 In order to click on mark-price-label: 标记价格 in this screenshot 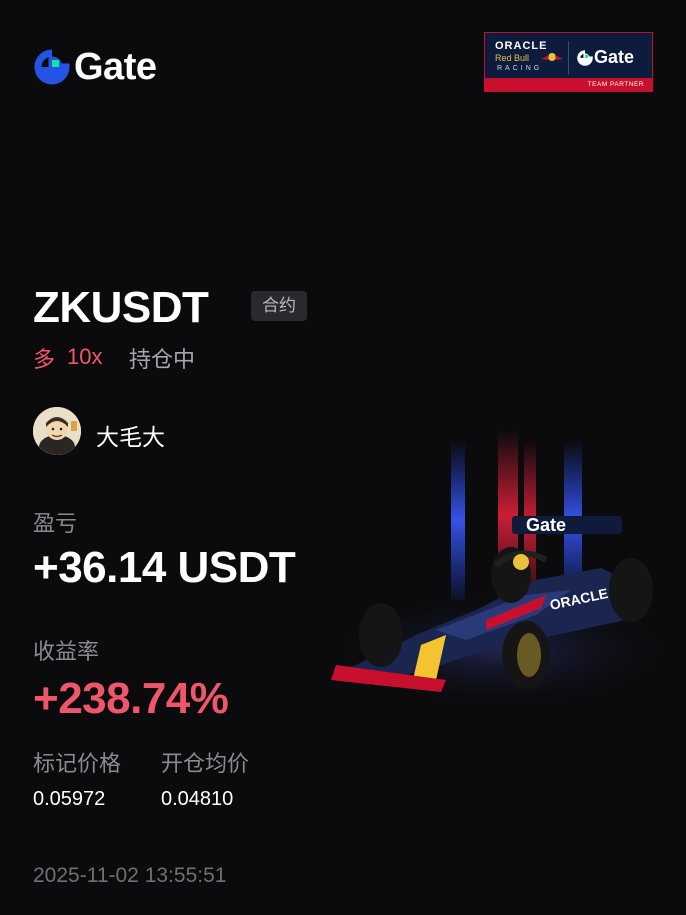, I will do `click(77, 763)`.